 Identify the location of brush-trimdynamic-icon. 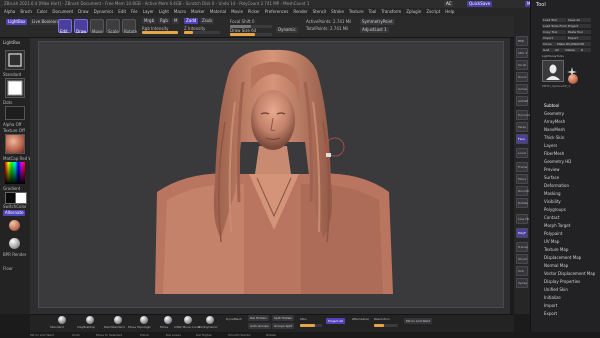
(210, 320).